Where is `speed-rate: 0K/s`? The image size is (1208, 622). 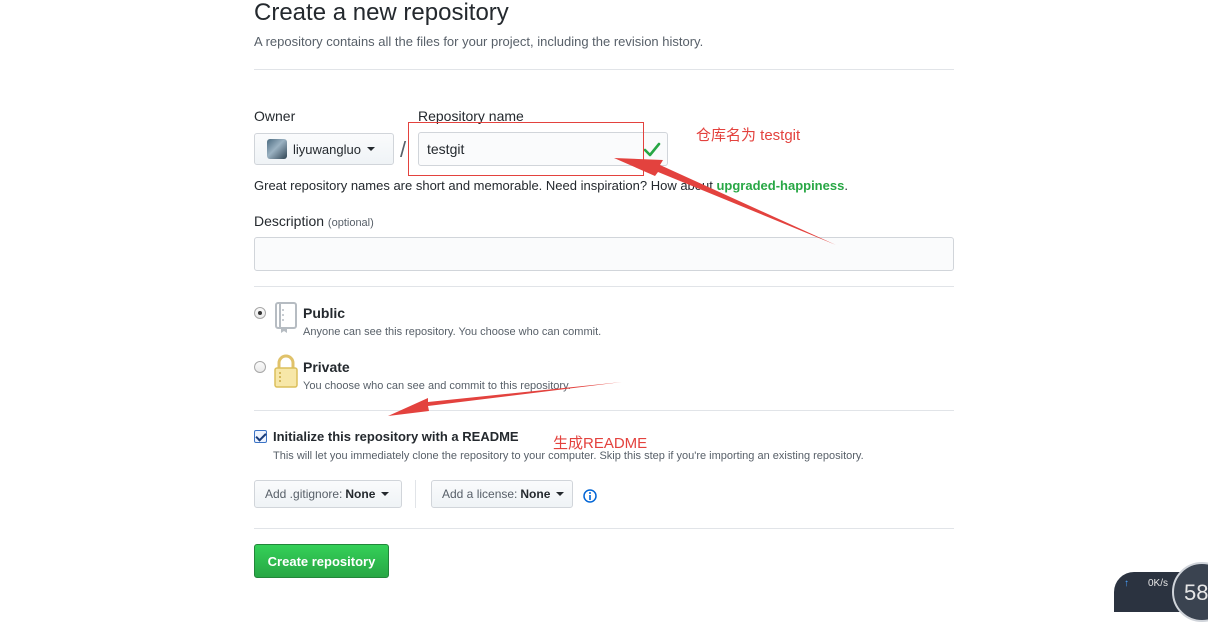 speed-rate: 0K/s is located at coordinates (1158, 583).